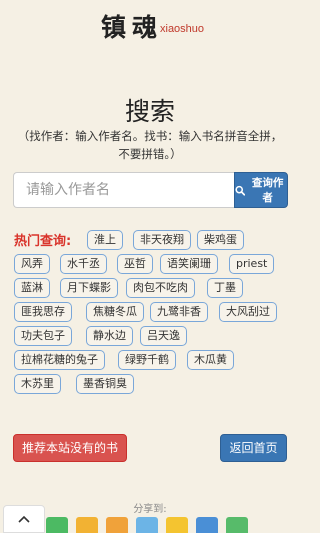 This screenshot has height=533, width=320. I want to click on hot-tag: 水千丞, so click(83, 264).